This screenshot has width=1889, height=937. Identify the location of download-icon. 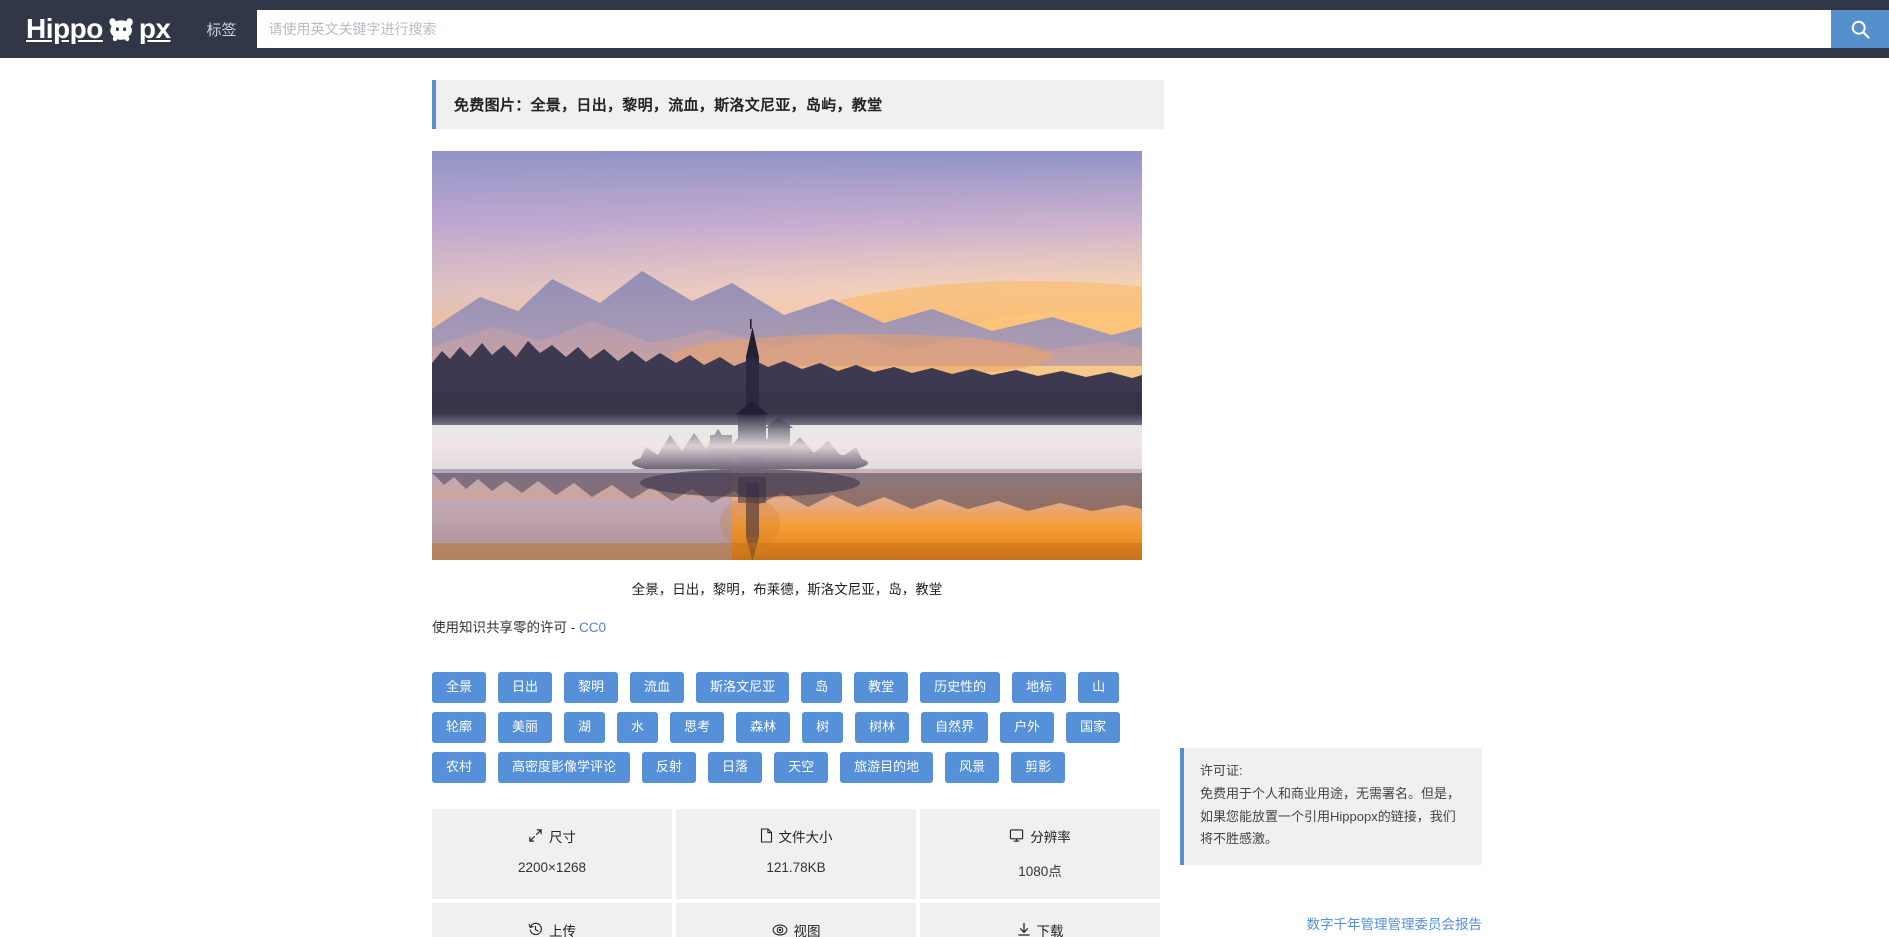
(1024, 929).